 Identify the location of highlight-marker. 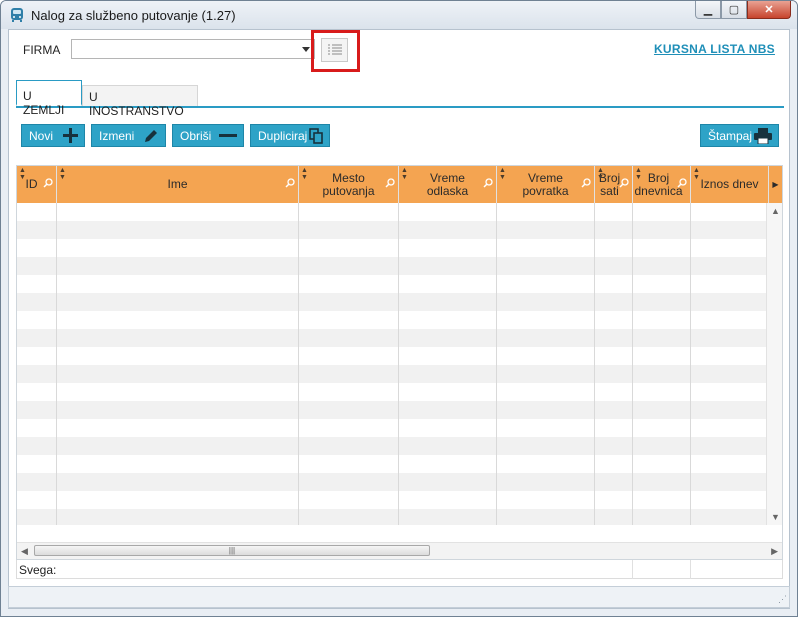
(335, 51).